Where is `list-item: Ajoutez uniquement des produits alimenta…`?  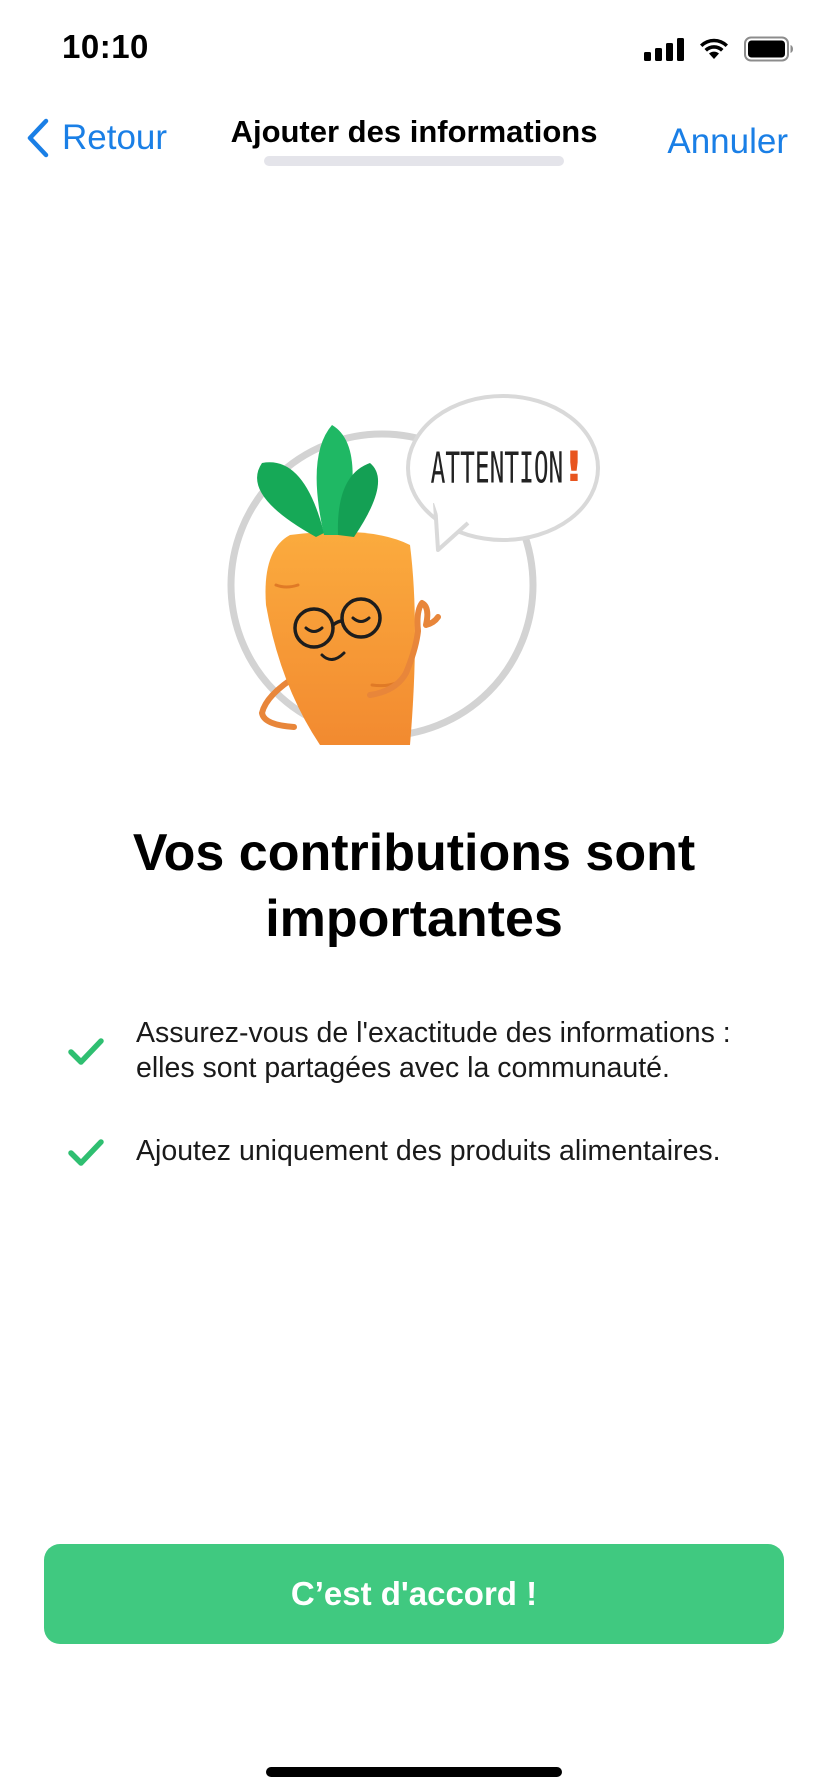 list-item: Ajoutez uniquement des produits alimenta… is located at coordinates (418, 1151).